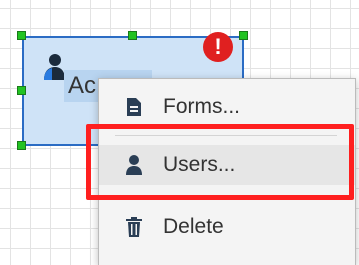  What do you see at coordinates (193, 226) in the screenshot?
I see `menu-item-label: Delete` at bounding box center [193, 226].